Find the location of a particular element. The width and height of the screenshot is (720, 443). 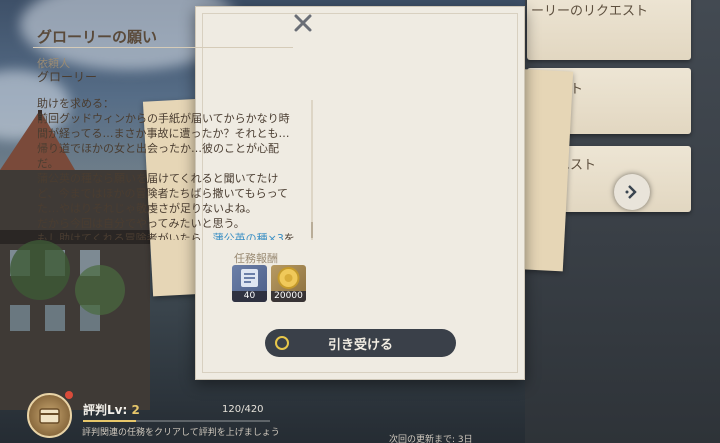

reward-amount: 40 is located at coordinates (249, 296).